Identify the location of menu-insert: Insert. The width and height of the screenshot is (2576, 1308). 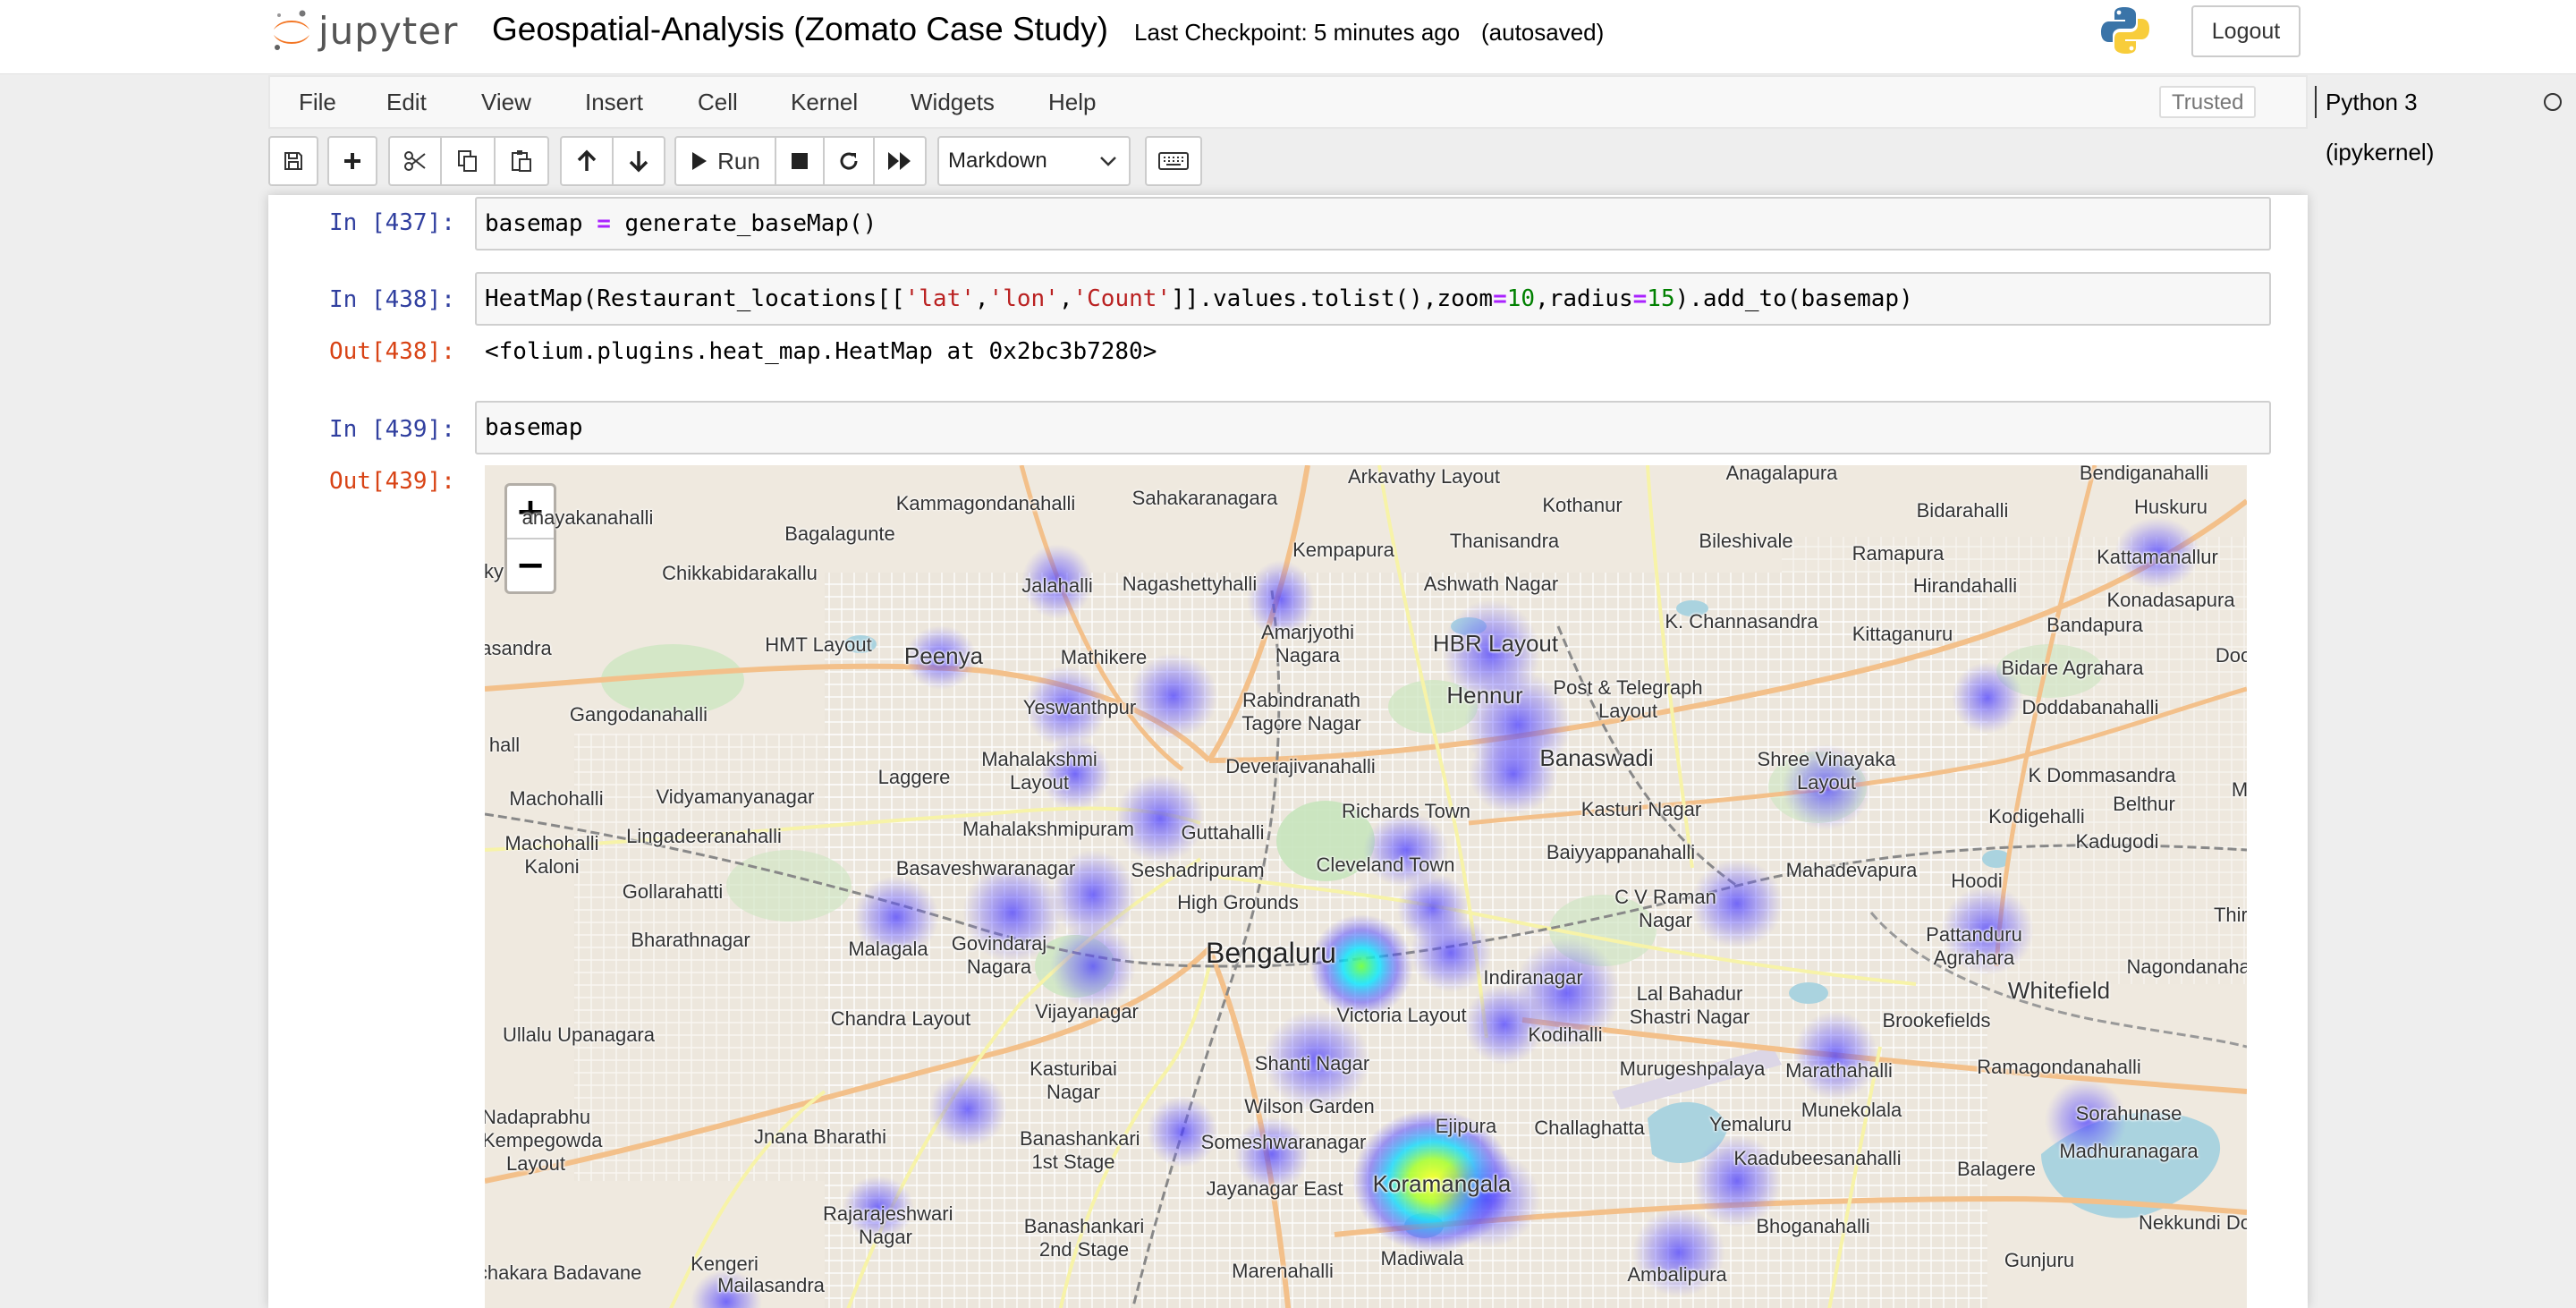
(614, 102).